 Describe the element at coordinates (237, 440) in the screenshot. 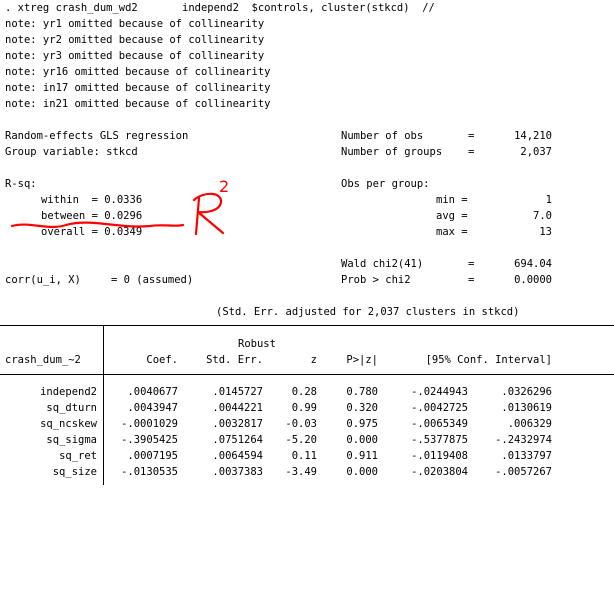

I see `se-cell: .0751264` at that location.